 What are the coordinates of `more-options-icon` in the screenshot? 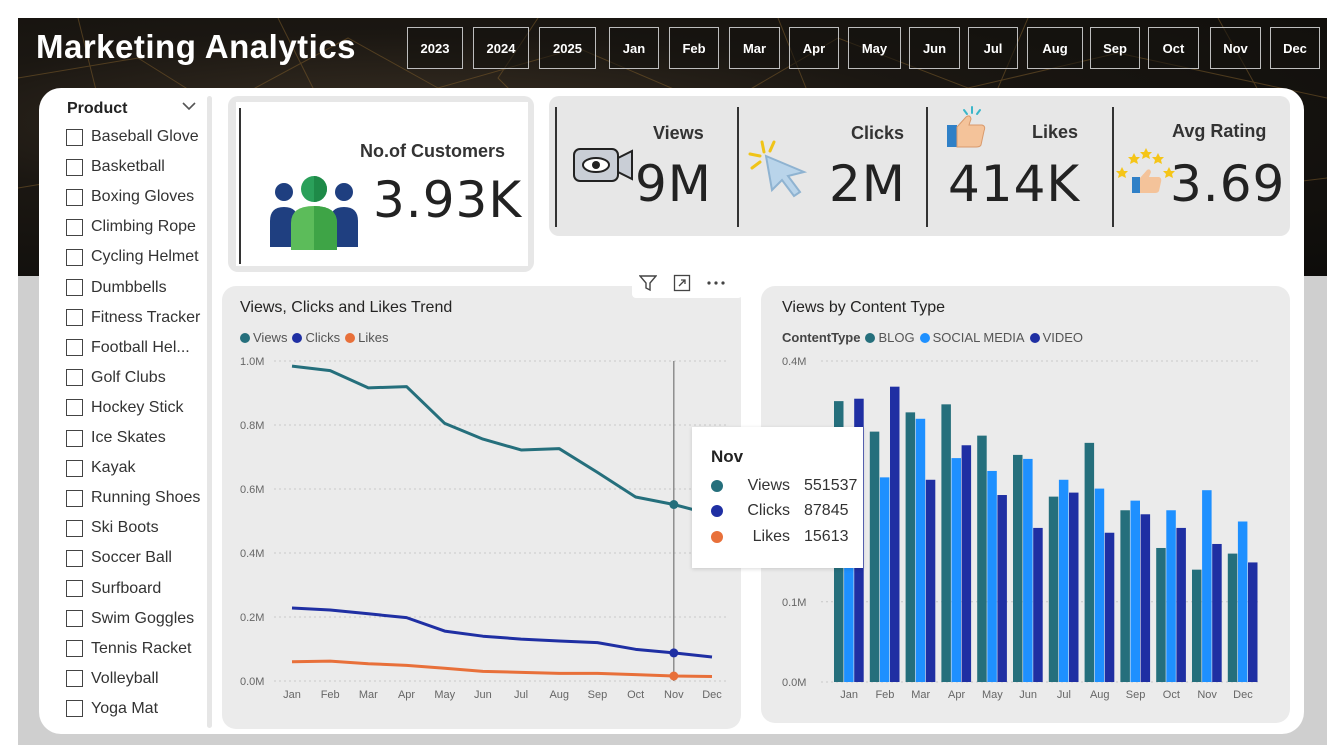 It's located at (716, 283).